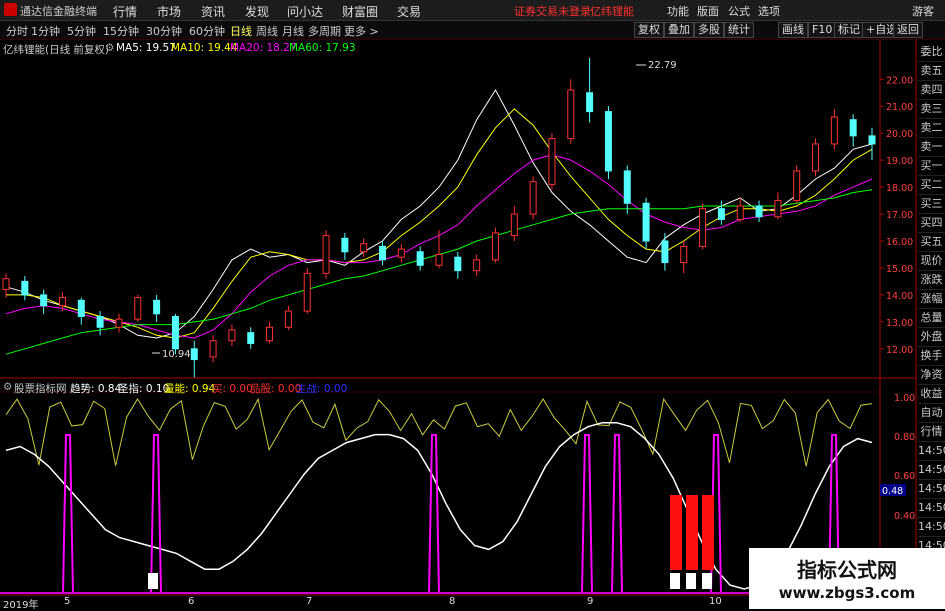 Image resolution: width=945 pixels, height=611 pixels. Describe the element at coordinates (360, 11) in the screenshot. I see `menu-wealth: 财富圈` at that location.